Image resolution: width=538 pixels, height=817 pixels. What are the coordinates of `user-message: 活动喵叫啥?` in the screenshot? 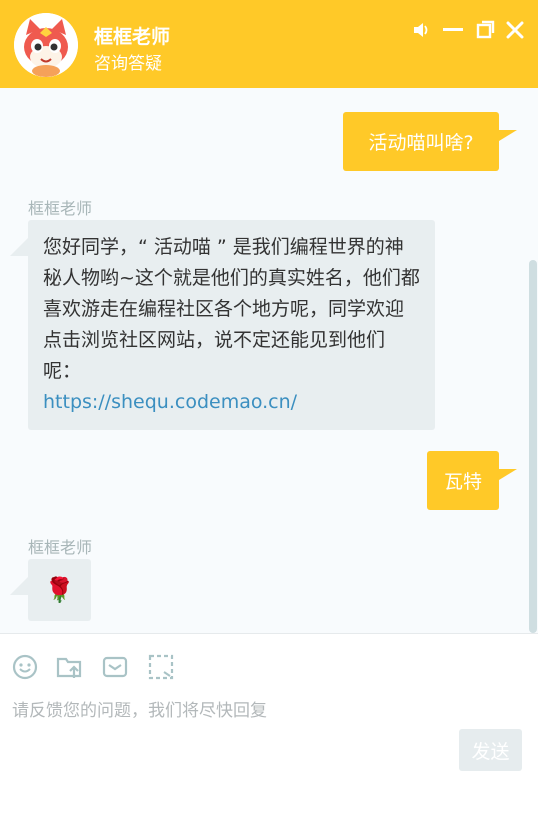 It's located at (421, 141).